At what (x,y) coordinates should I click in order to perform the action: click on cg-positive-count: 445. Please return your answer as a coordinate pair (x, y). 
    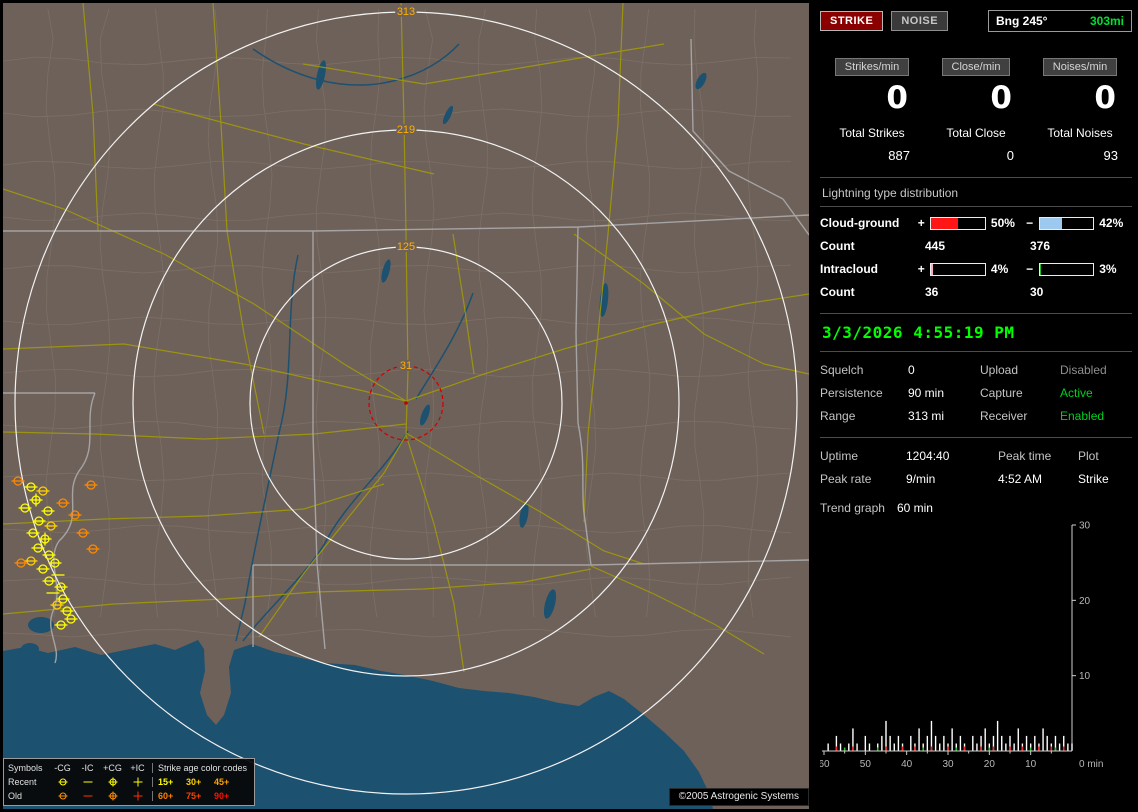
    Looking at the image, I should click on (935, 246).